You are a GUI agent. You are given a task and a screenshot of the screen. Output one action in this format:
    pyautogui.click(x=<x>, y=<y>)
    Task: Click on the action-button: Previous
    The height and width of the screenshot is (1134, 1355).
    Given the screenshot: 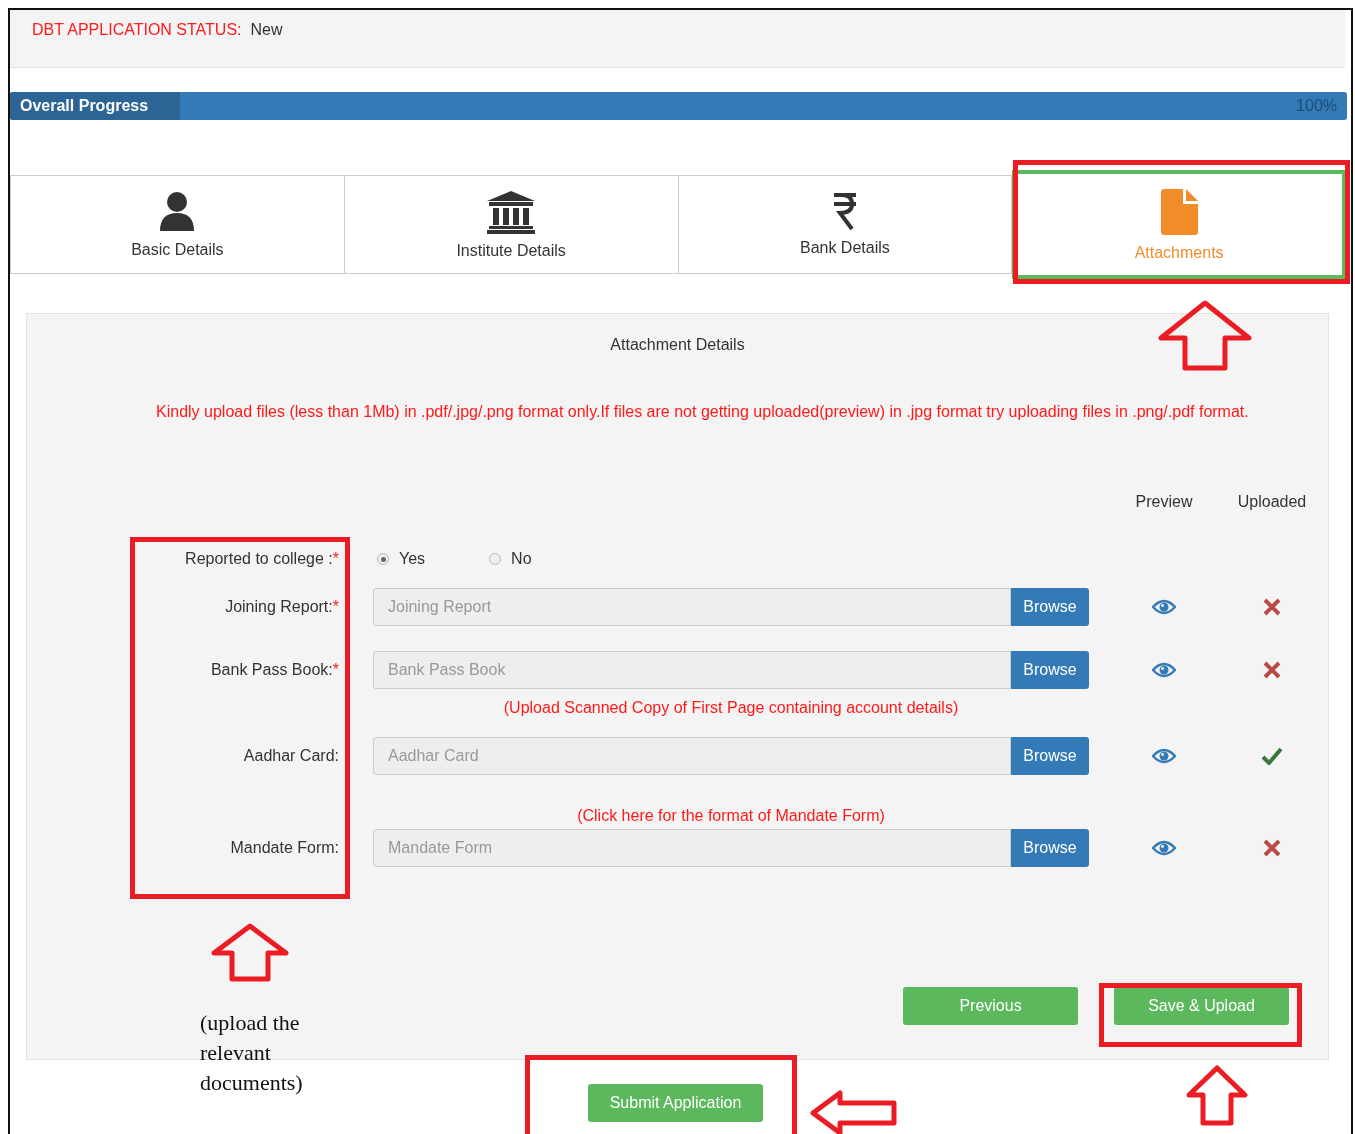 What is the action you would take?
    pyautogui.click(x=990, y=1006)
    